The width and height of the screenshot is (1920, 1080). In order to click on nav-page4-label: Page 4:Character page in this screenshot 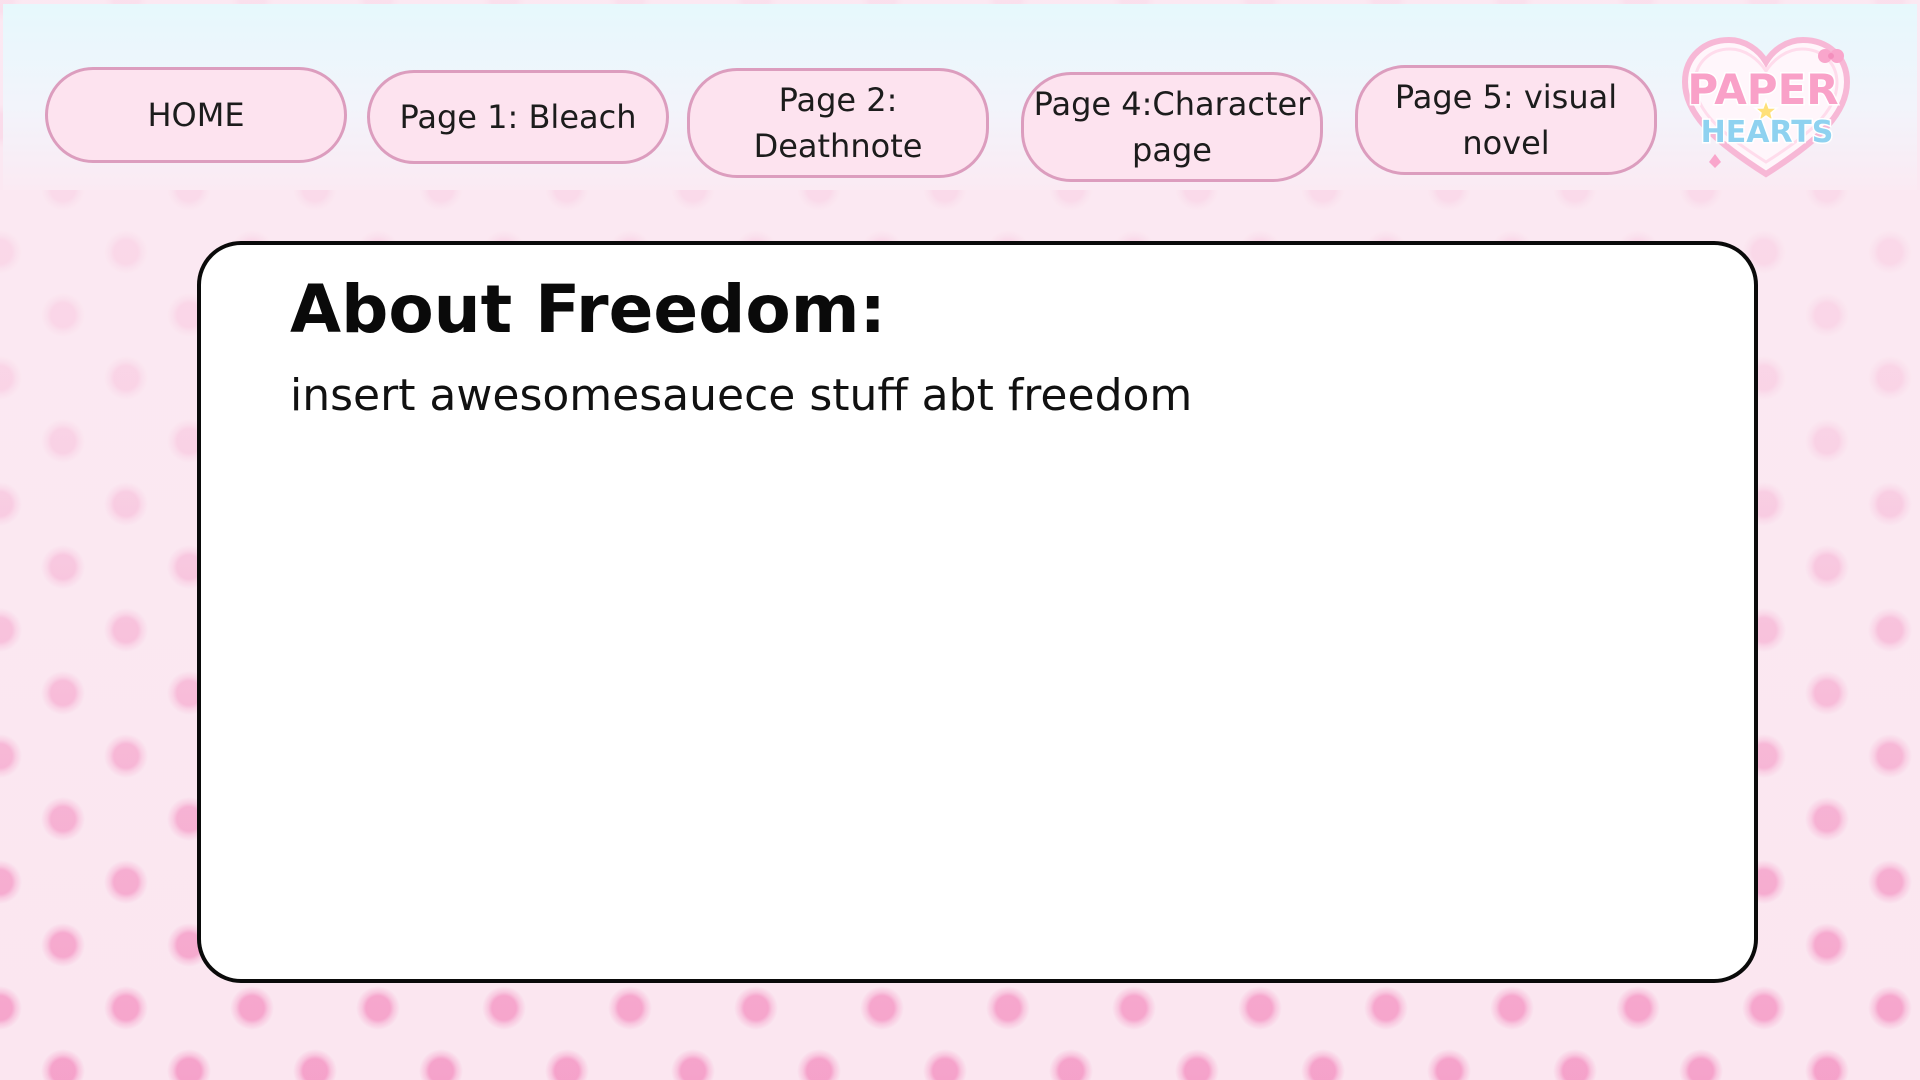, I will do `click(1172, 127)`.